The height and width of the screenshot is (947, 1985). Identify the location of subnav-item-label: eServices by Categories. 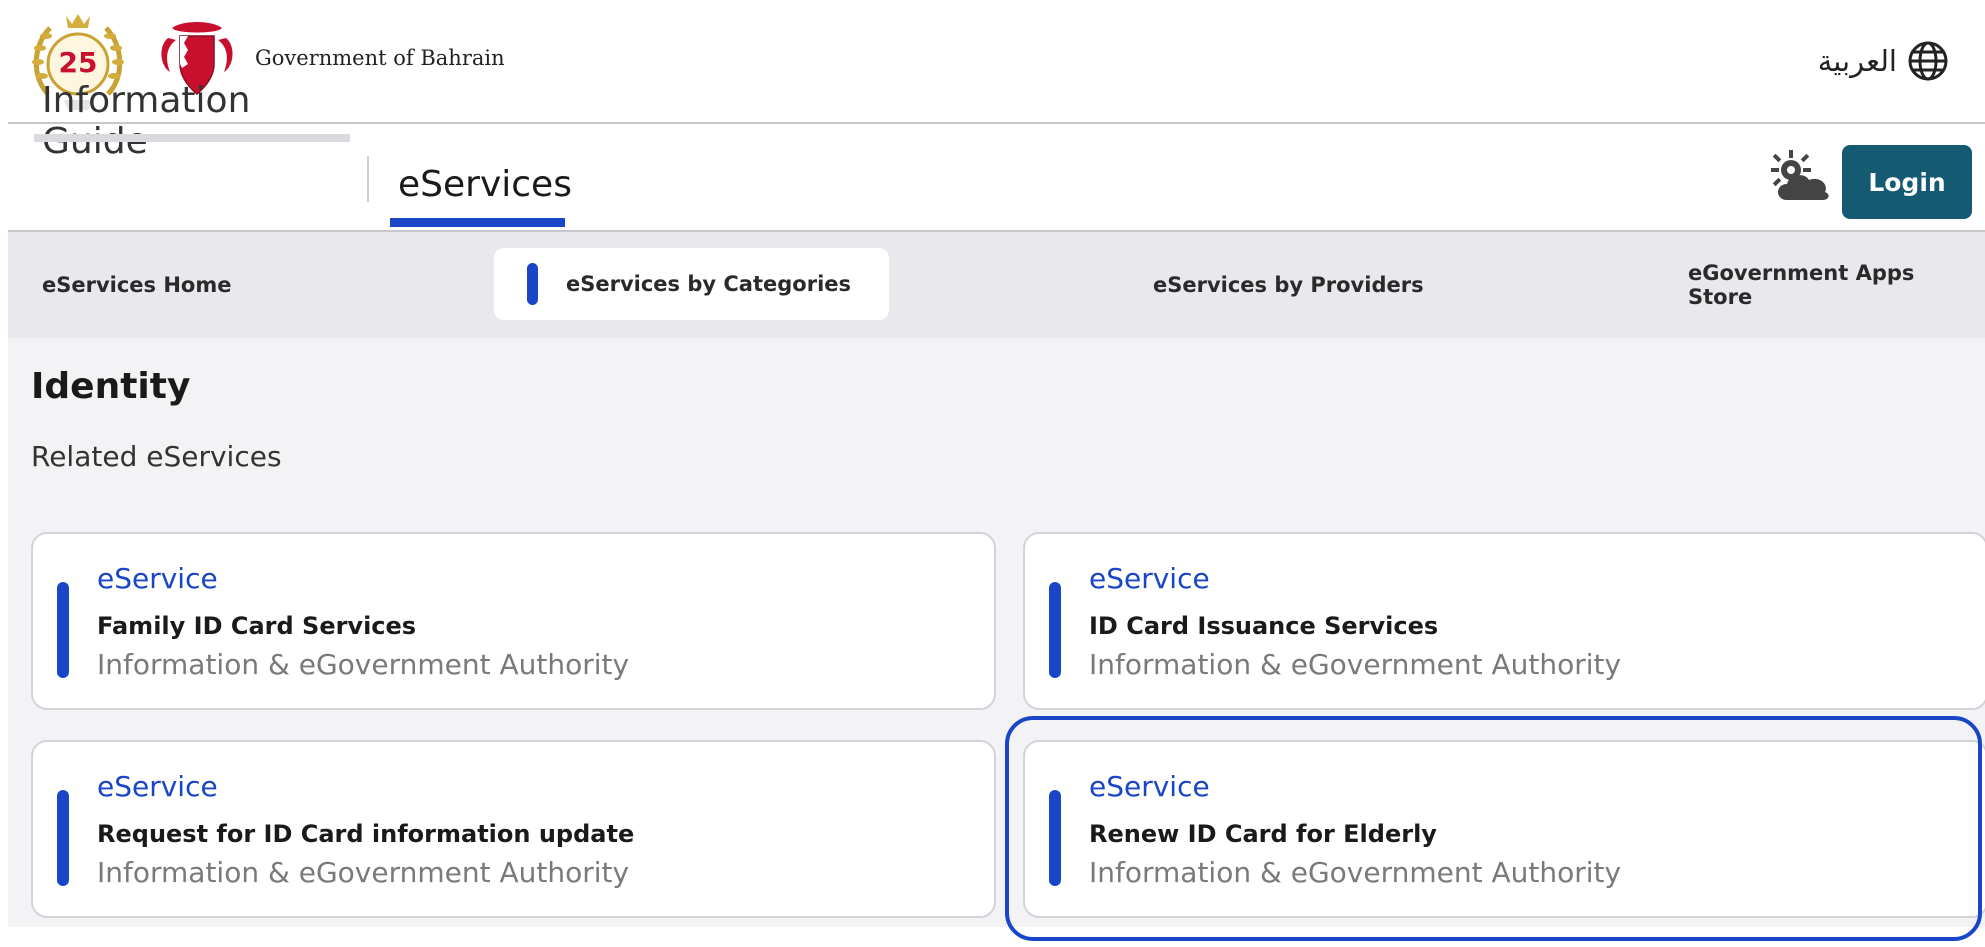
(709, 284).